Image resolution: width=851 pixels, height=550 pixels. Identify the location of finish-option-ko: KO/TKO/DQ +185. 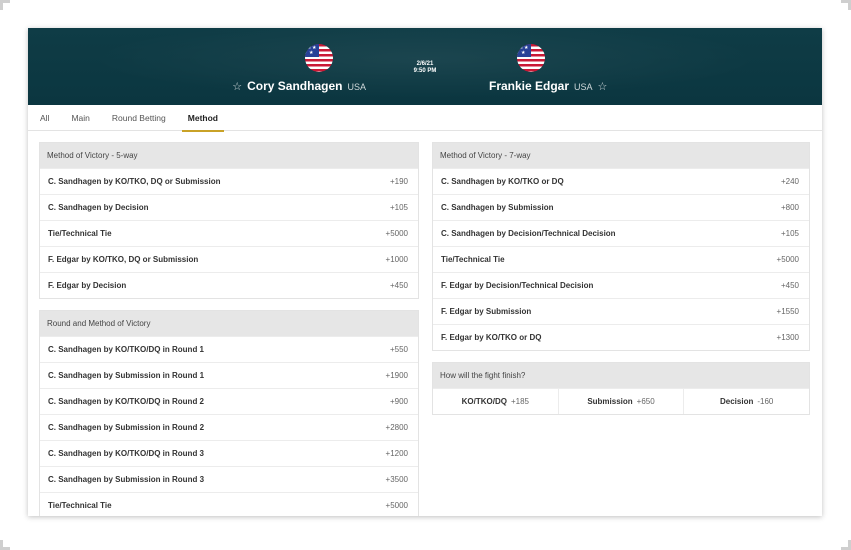
(496, 401).